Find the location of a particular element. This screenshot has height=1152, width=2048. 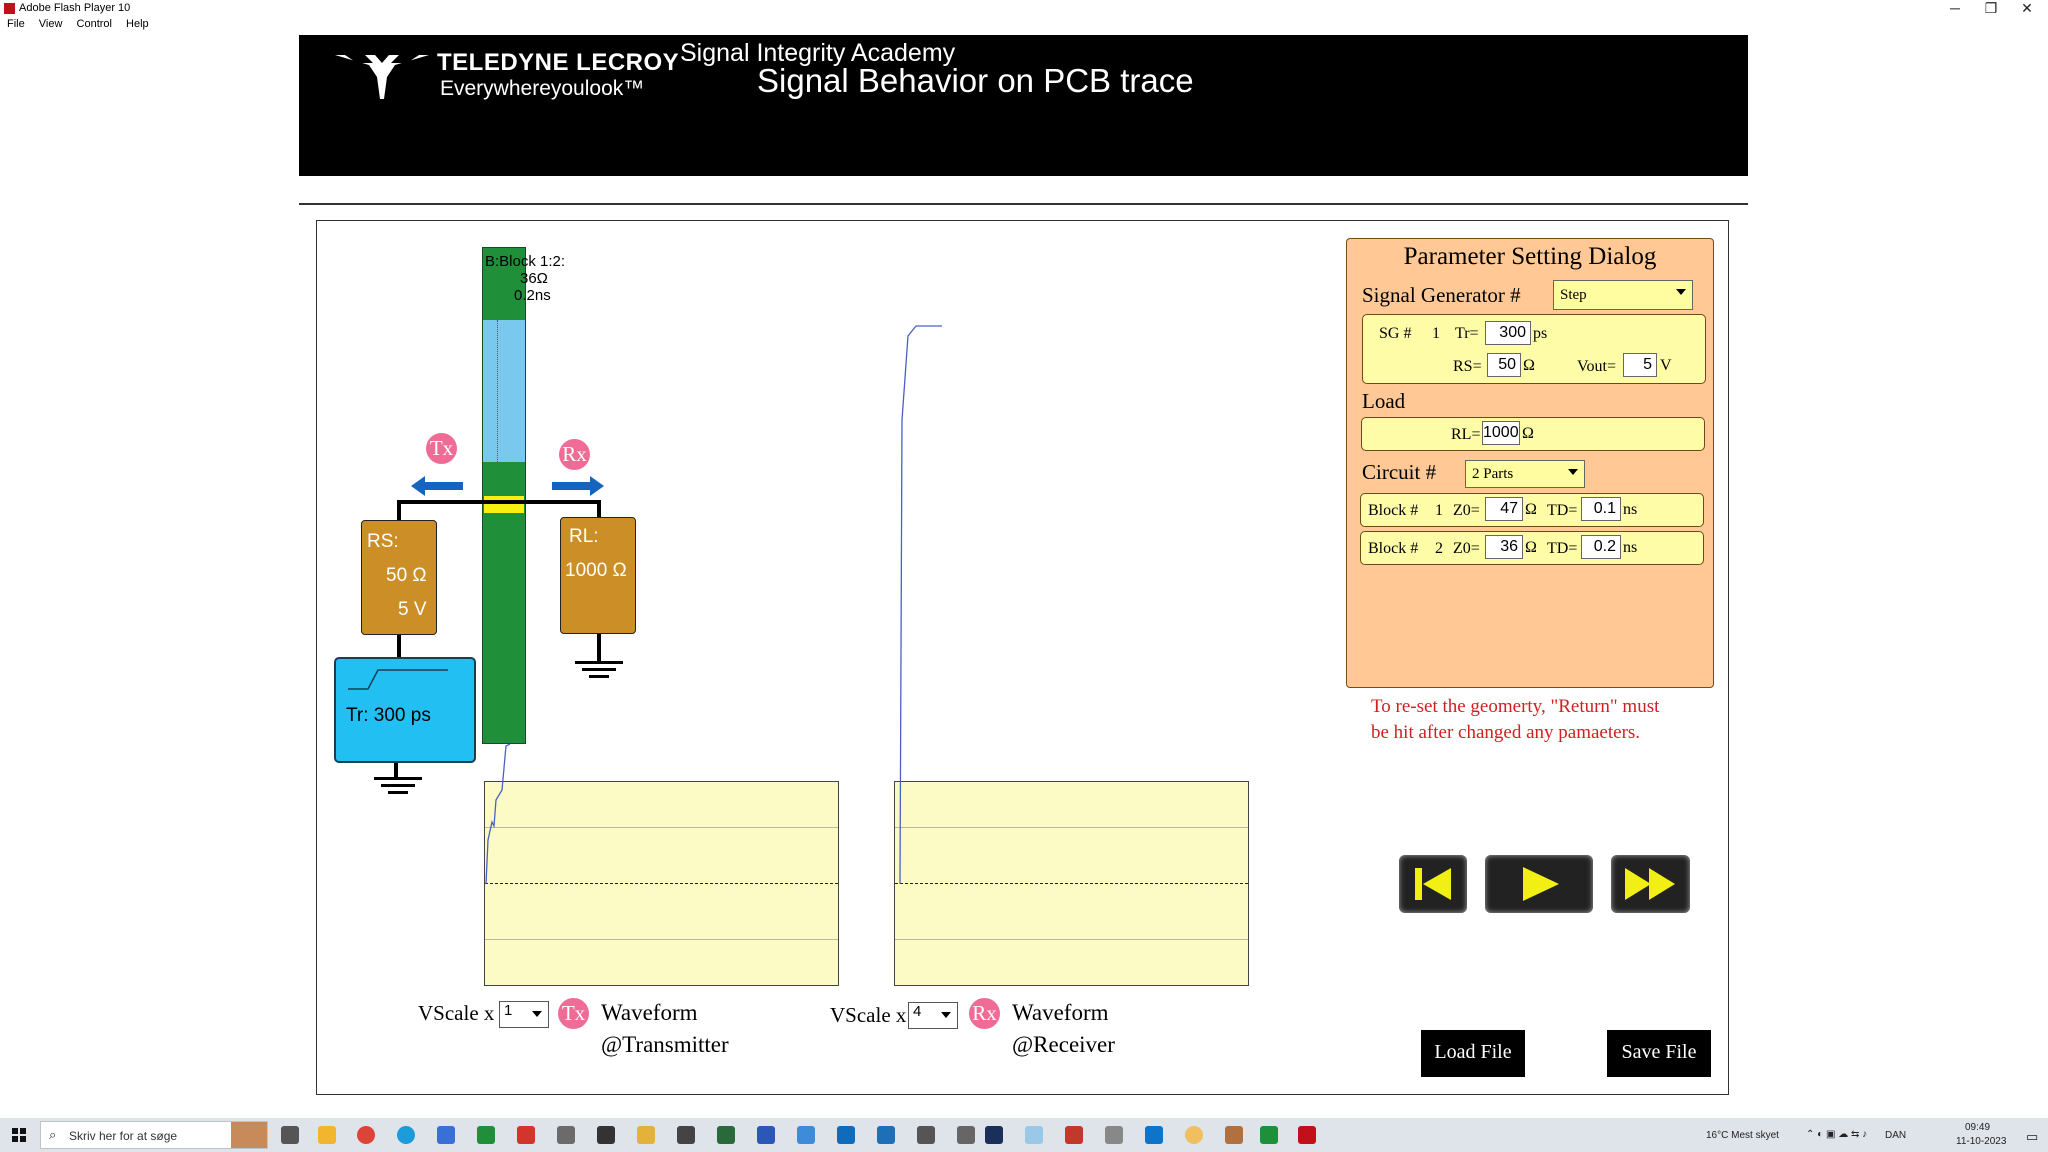

rx-waveform-trace is located at coordinates (920, 605).